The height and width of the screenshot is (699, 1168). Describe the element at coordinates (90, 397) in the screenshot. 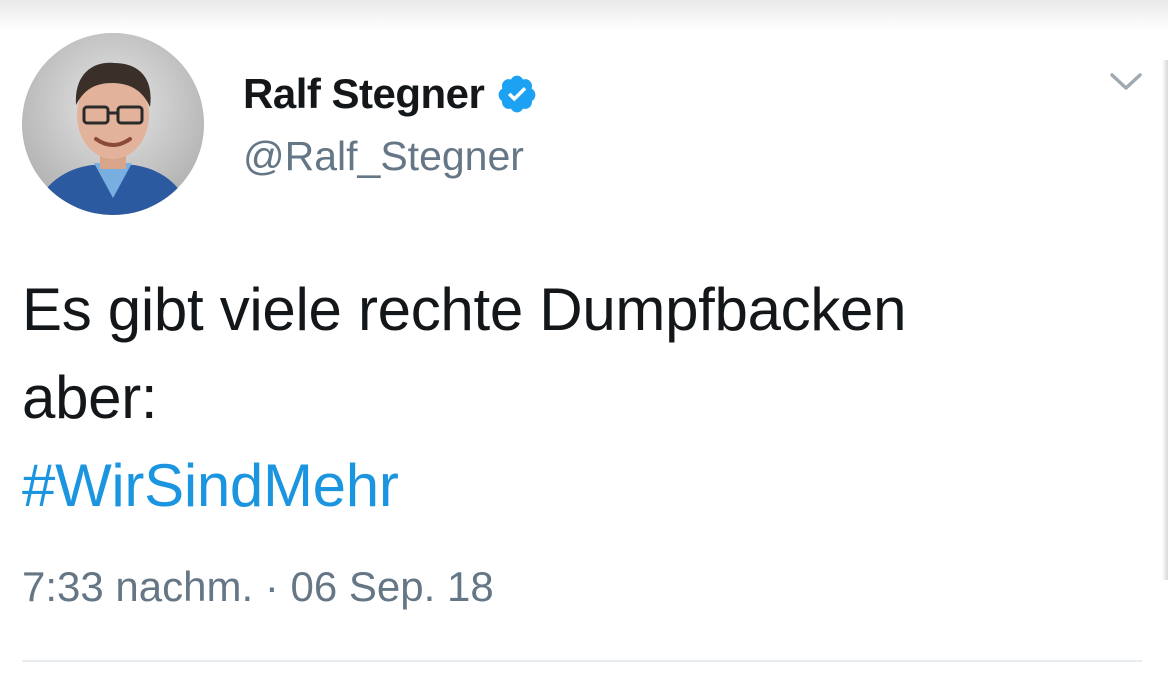

I see `tweet-text-line-2: aber:` at that location.